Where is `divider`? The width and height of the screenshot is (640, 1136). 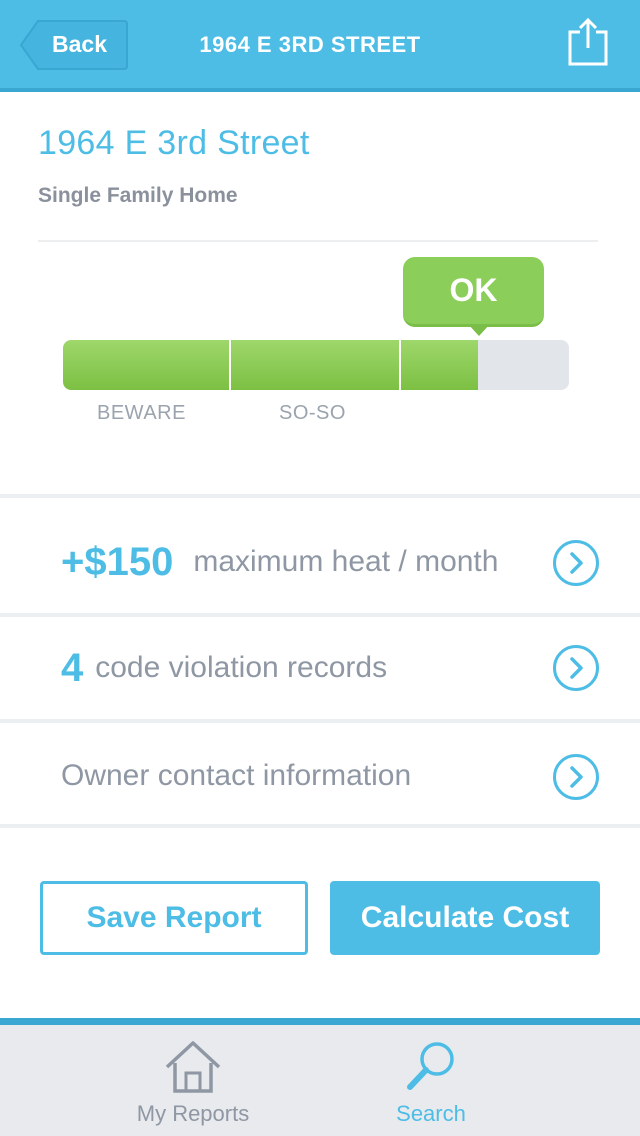 divider is located at coordinates (318, 241).